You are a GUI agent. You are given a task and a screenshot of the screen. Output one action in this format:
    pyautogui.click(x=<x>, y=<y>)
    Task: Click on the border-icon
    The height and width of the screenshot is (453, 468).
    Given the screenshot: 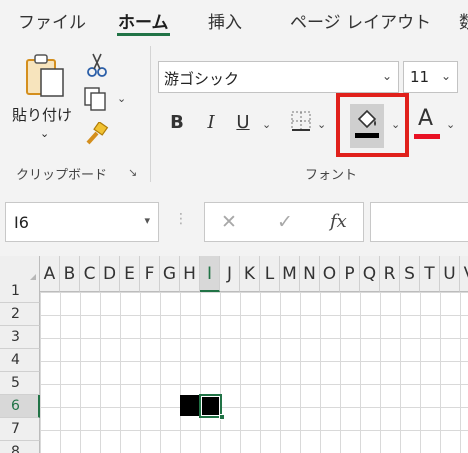 What is the action you would take?
    pyautogui.click(x=301, y=121)
    